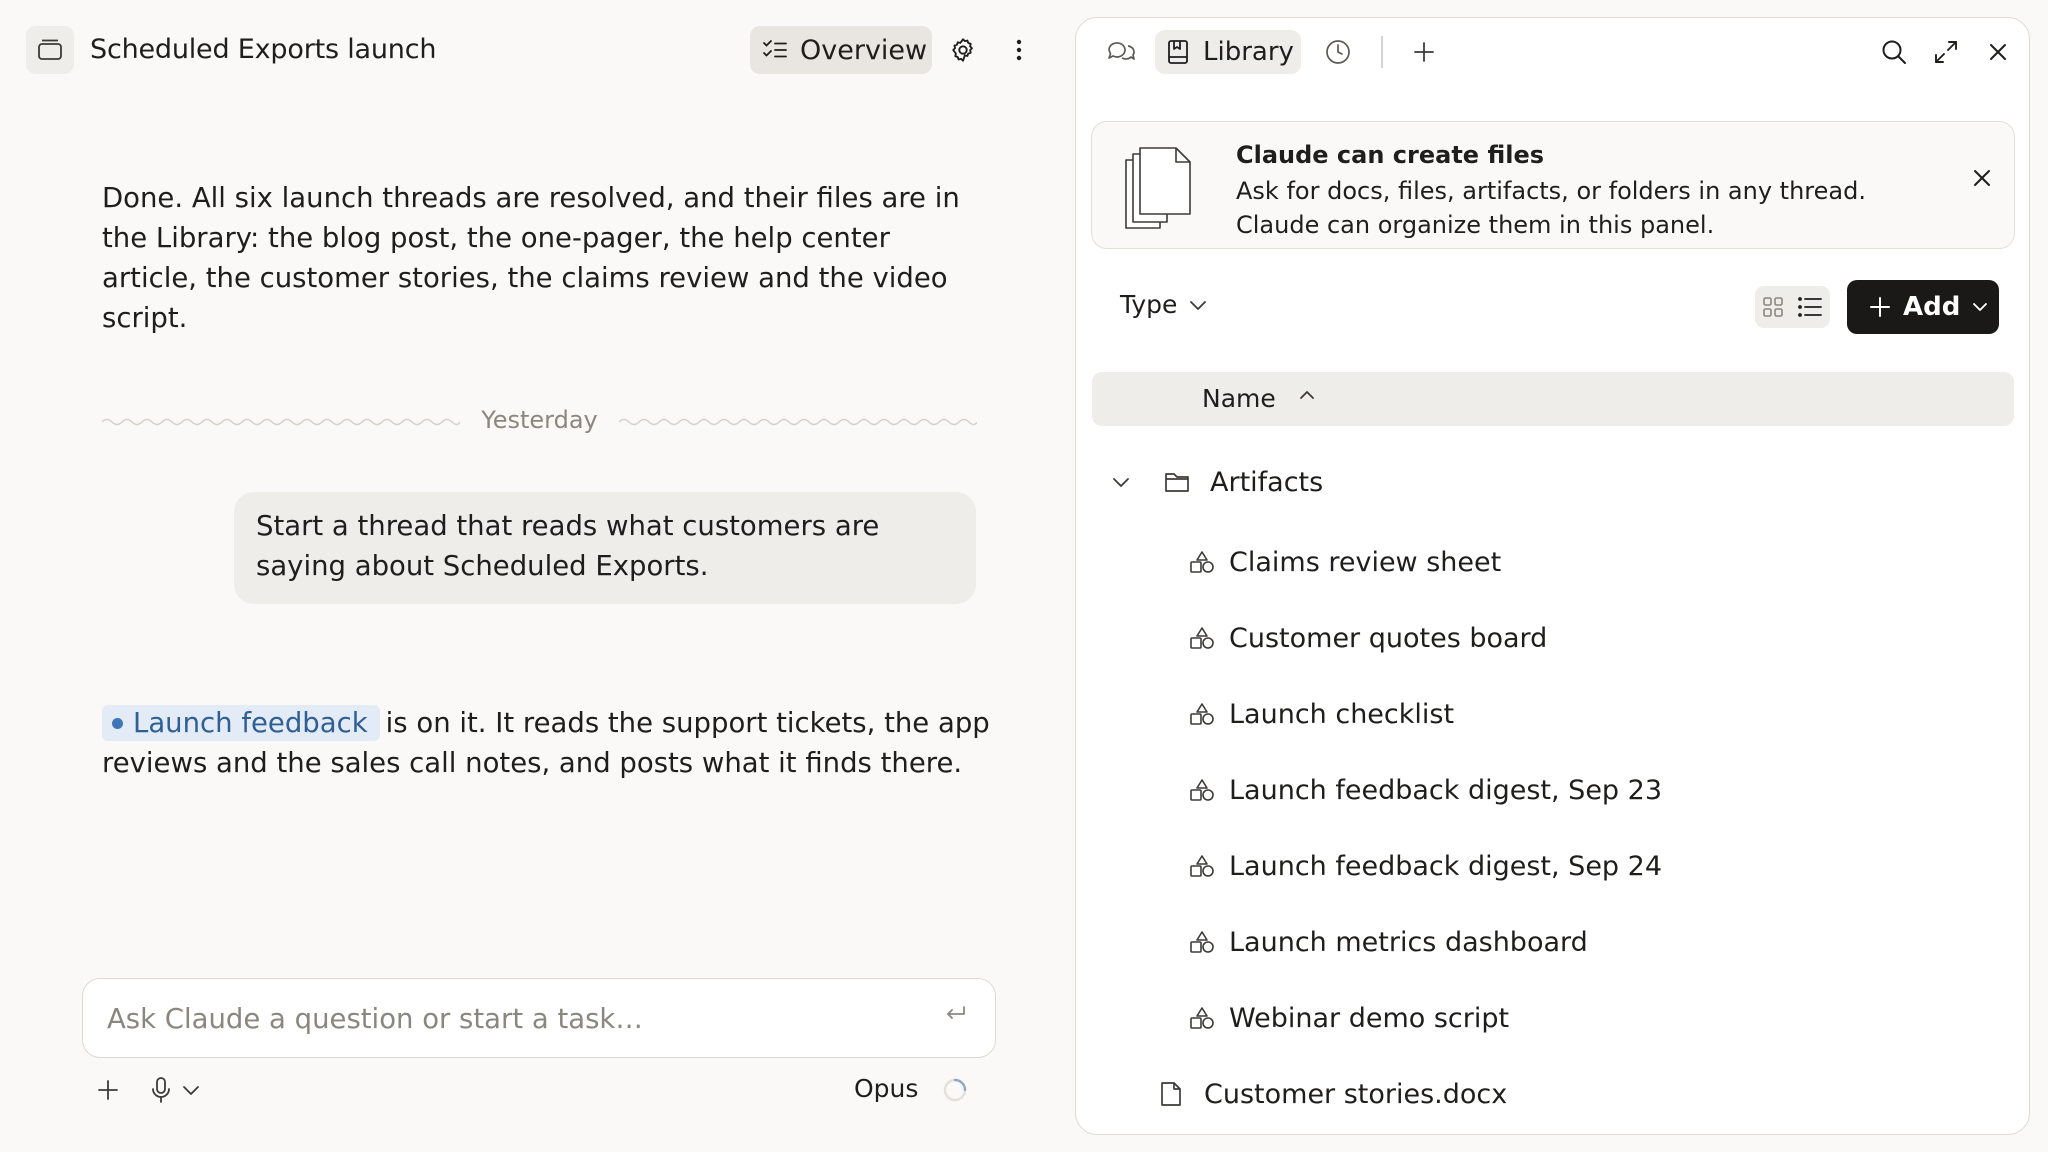 The height and width of the screenshot is (1152, 2048). I want to click on artifact-row: Launch feedback digest, Sep 23, so click(1425, 790).